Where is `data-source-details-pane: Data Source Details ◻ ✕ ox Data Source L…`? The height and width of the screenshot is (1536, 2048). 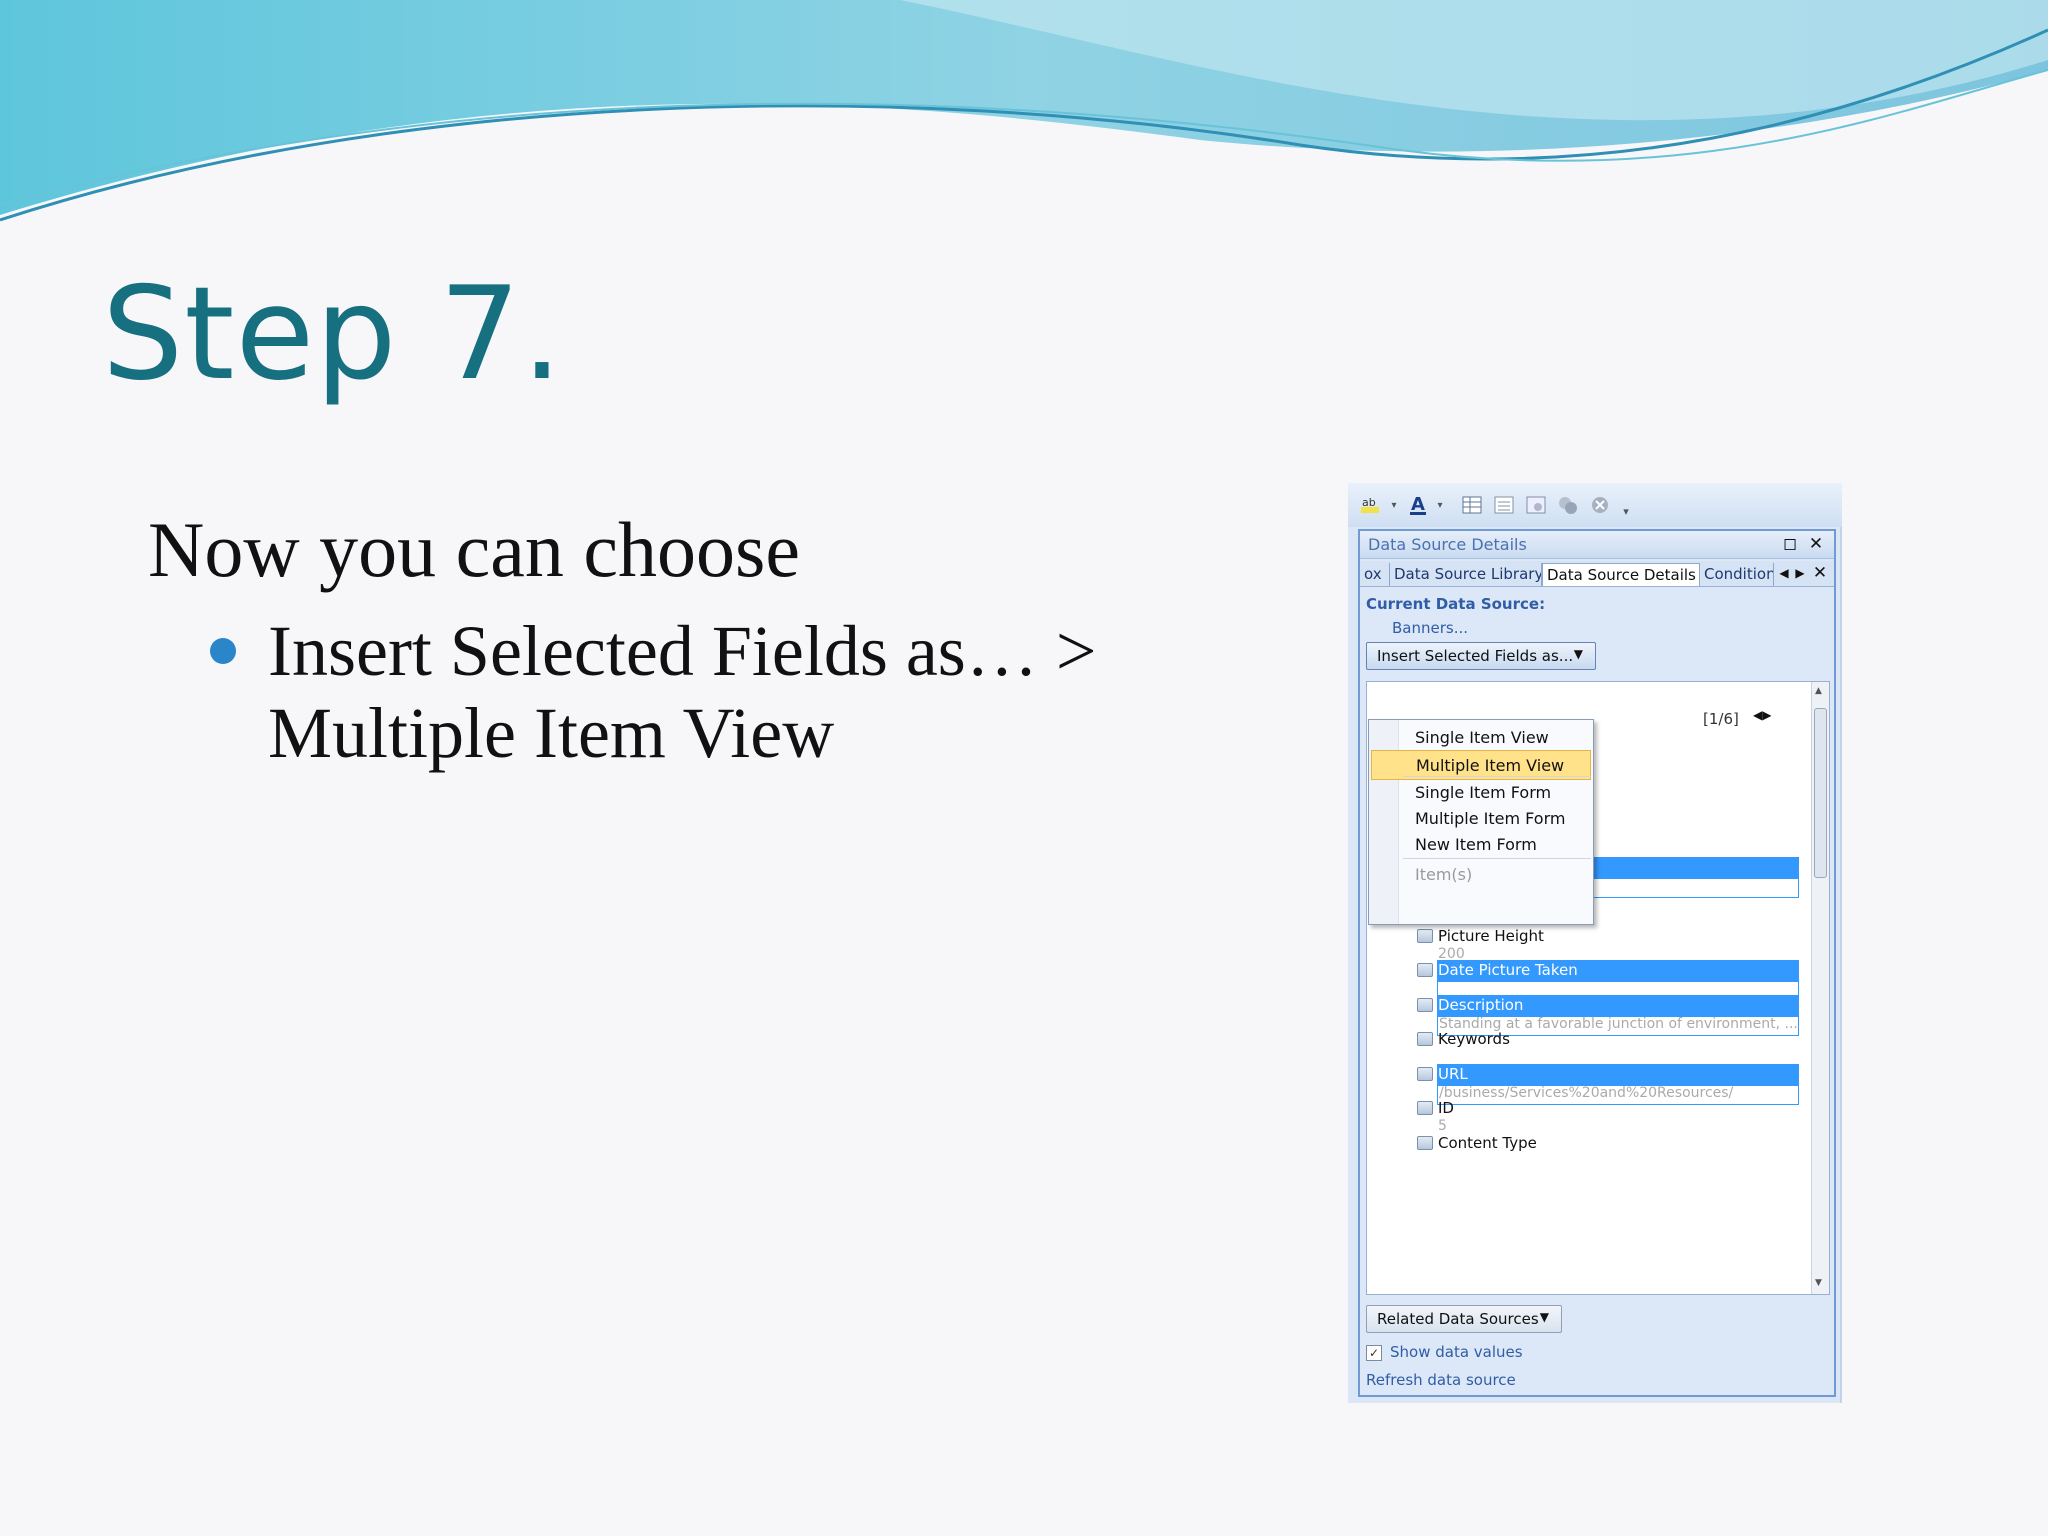 data-source-details-pane: Data Source Details ◻ ✕ ox Data Source L… is located at coordinates (1597, 963).